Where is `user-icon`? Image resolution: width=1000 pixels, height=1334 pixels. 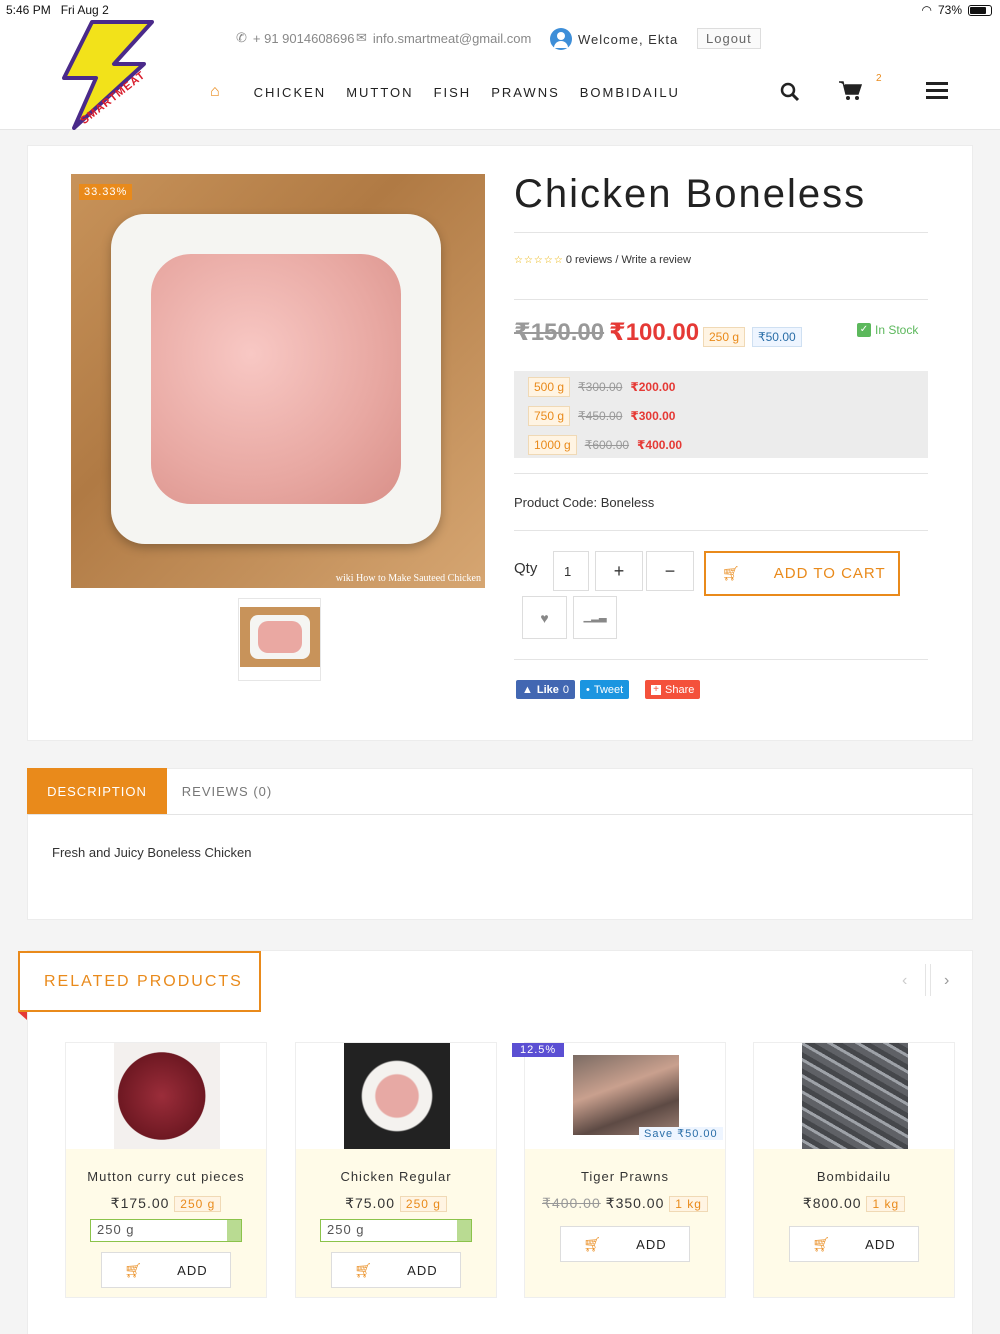 user-icon is located at coordinates (561, 39).